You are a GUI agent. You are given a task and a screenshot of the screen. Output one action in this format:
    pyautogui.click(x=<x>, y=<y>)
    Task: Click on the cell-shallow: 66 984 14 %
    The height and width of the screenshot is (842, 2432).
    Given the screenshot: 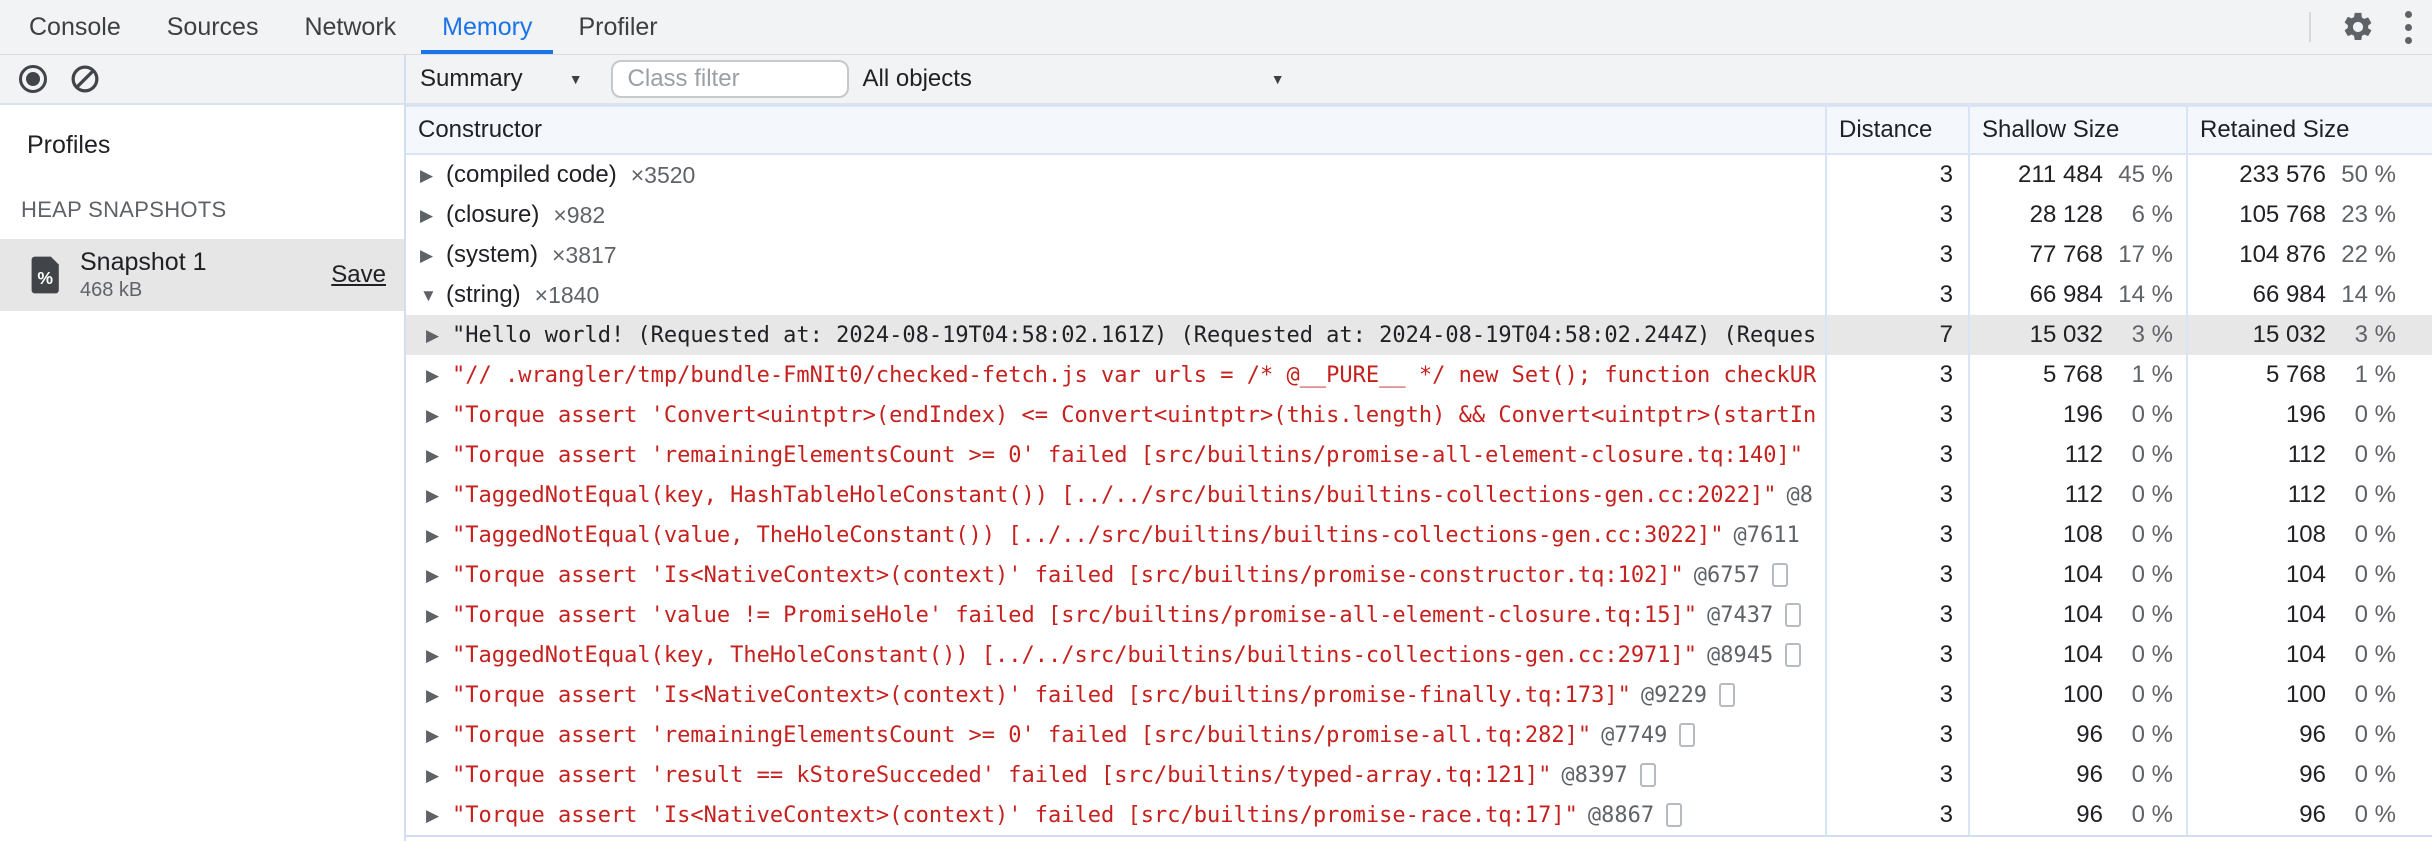 What is the action you would take?
    pyautogui.click(x=2077, y=295)
    